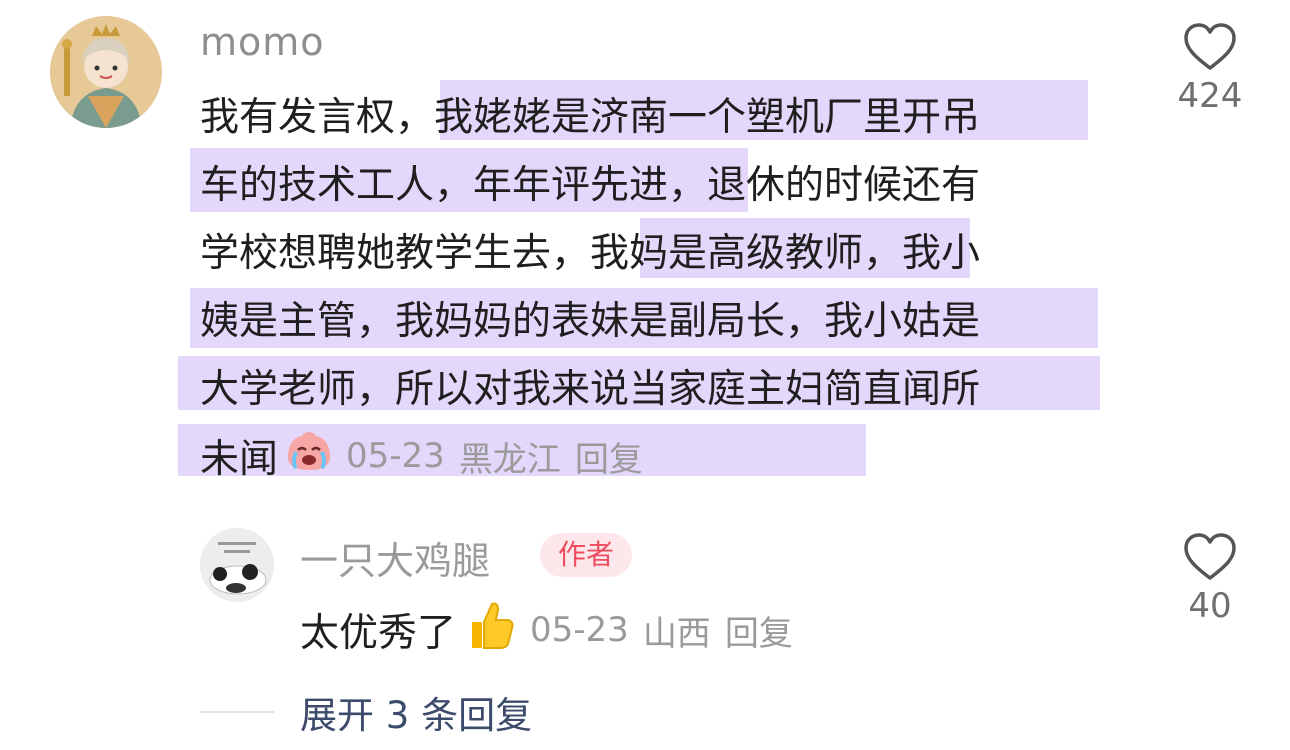 Image resolution: width=1290 pixels, height=750 pixels. I want to click on comment-username: momo, so click(262, 42).